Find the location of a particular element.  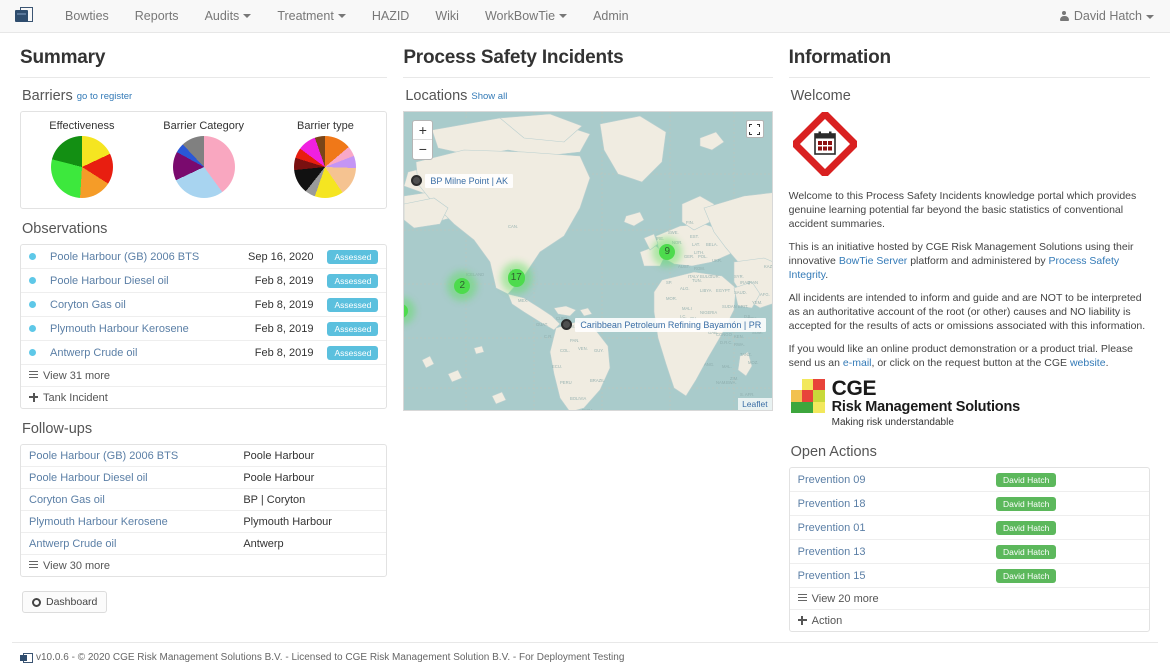

table-row: Prevention 15 David Hatch is located at coordinates (969, 576).